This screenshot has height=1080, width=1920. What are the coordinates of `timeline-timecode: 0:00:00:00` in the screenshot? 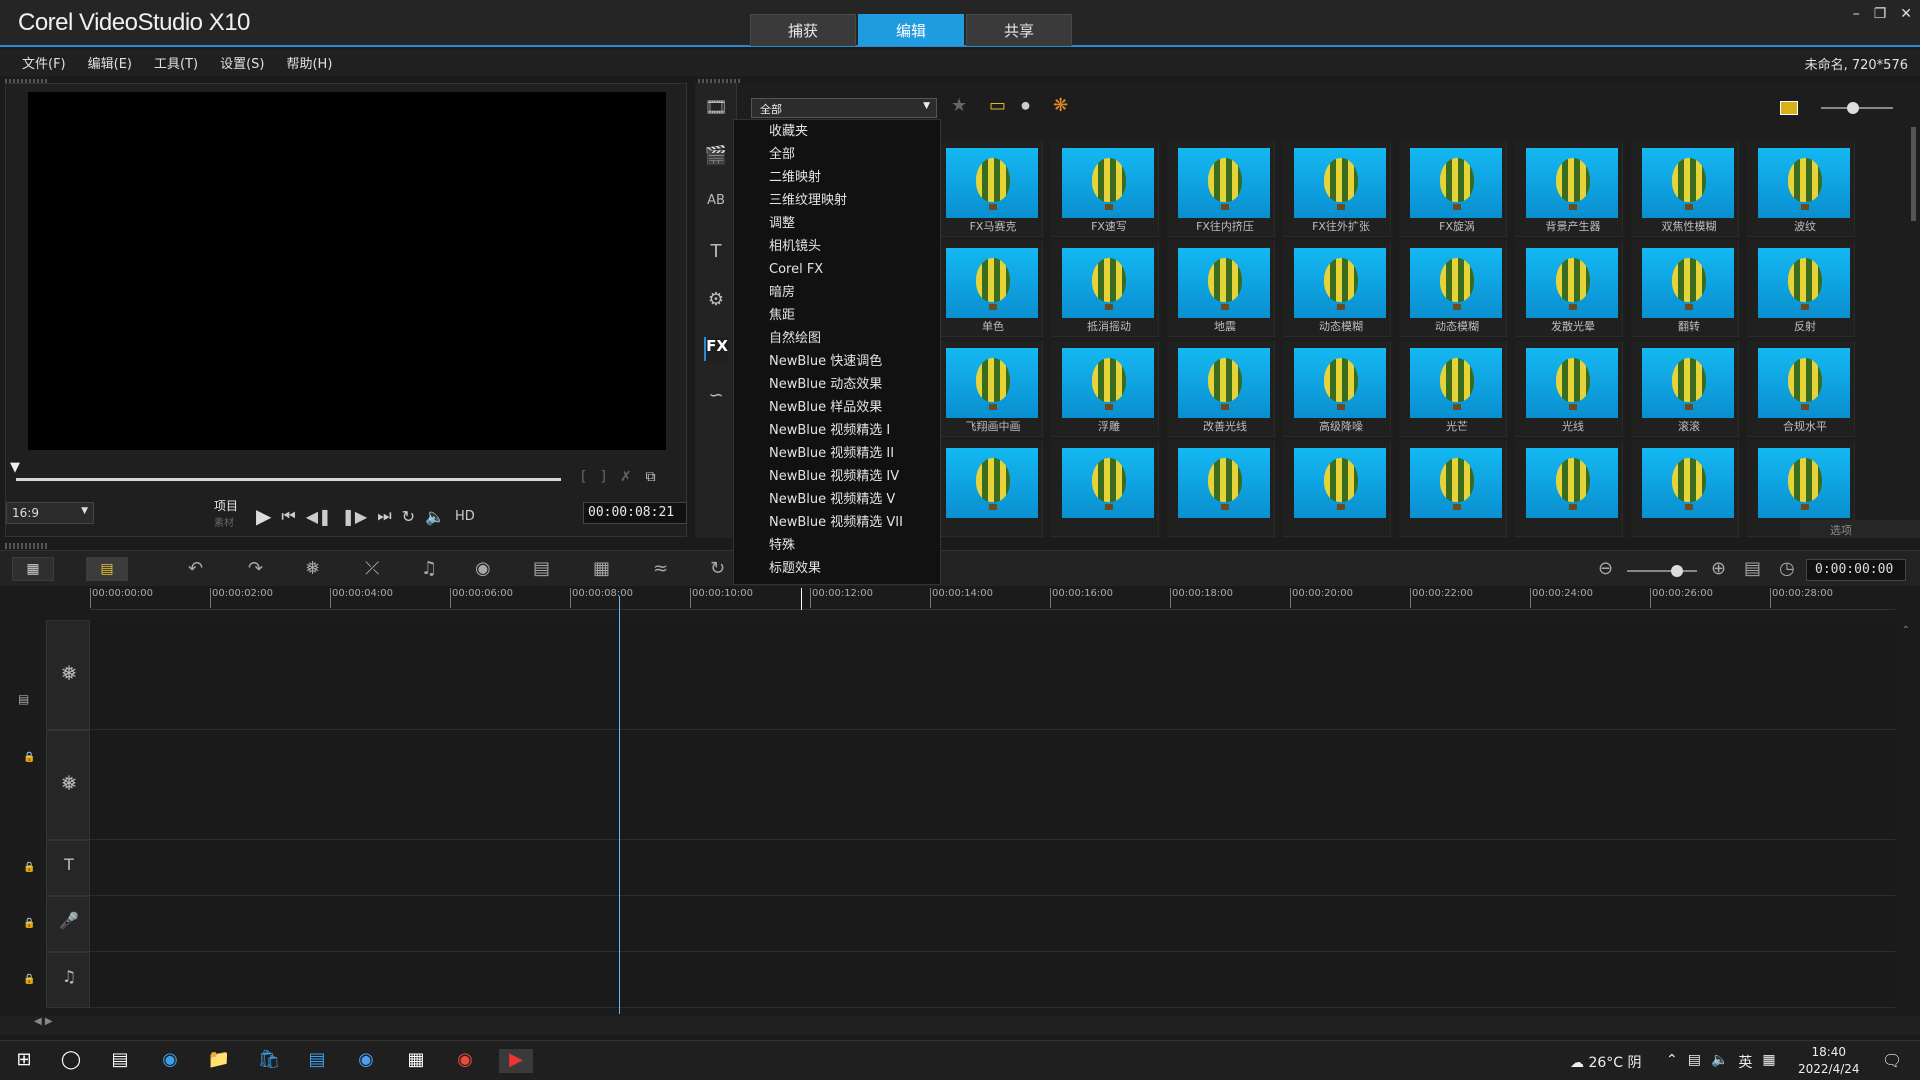 It's located at (1856, 570).